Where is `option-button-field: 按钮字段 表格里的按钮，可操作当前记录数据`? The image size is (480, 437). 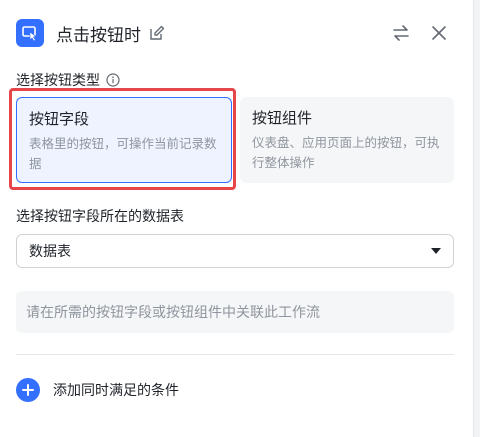
option-button-field: 按钮字段 表格里的按钮，可操作当前记录数据 is located at coordinates (124, 140).